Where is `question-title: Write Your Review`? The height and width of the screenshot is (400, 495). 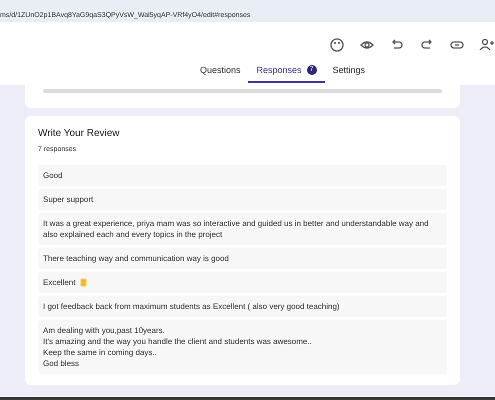
question-title: Write Your Review is located at coordinates (79, 133).